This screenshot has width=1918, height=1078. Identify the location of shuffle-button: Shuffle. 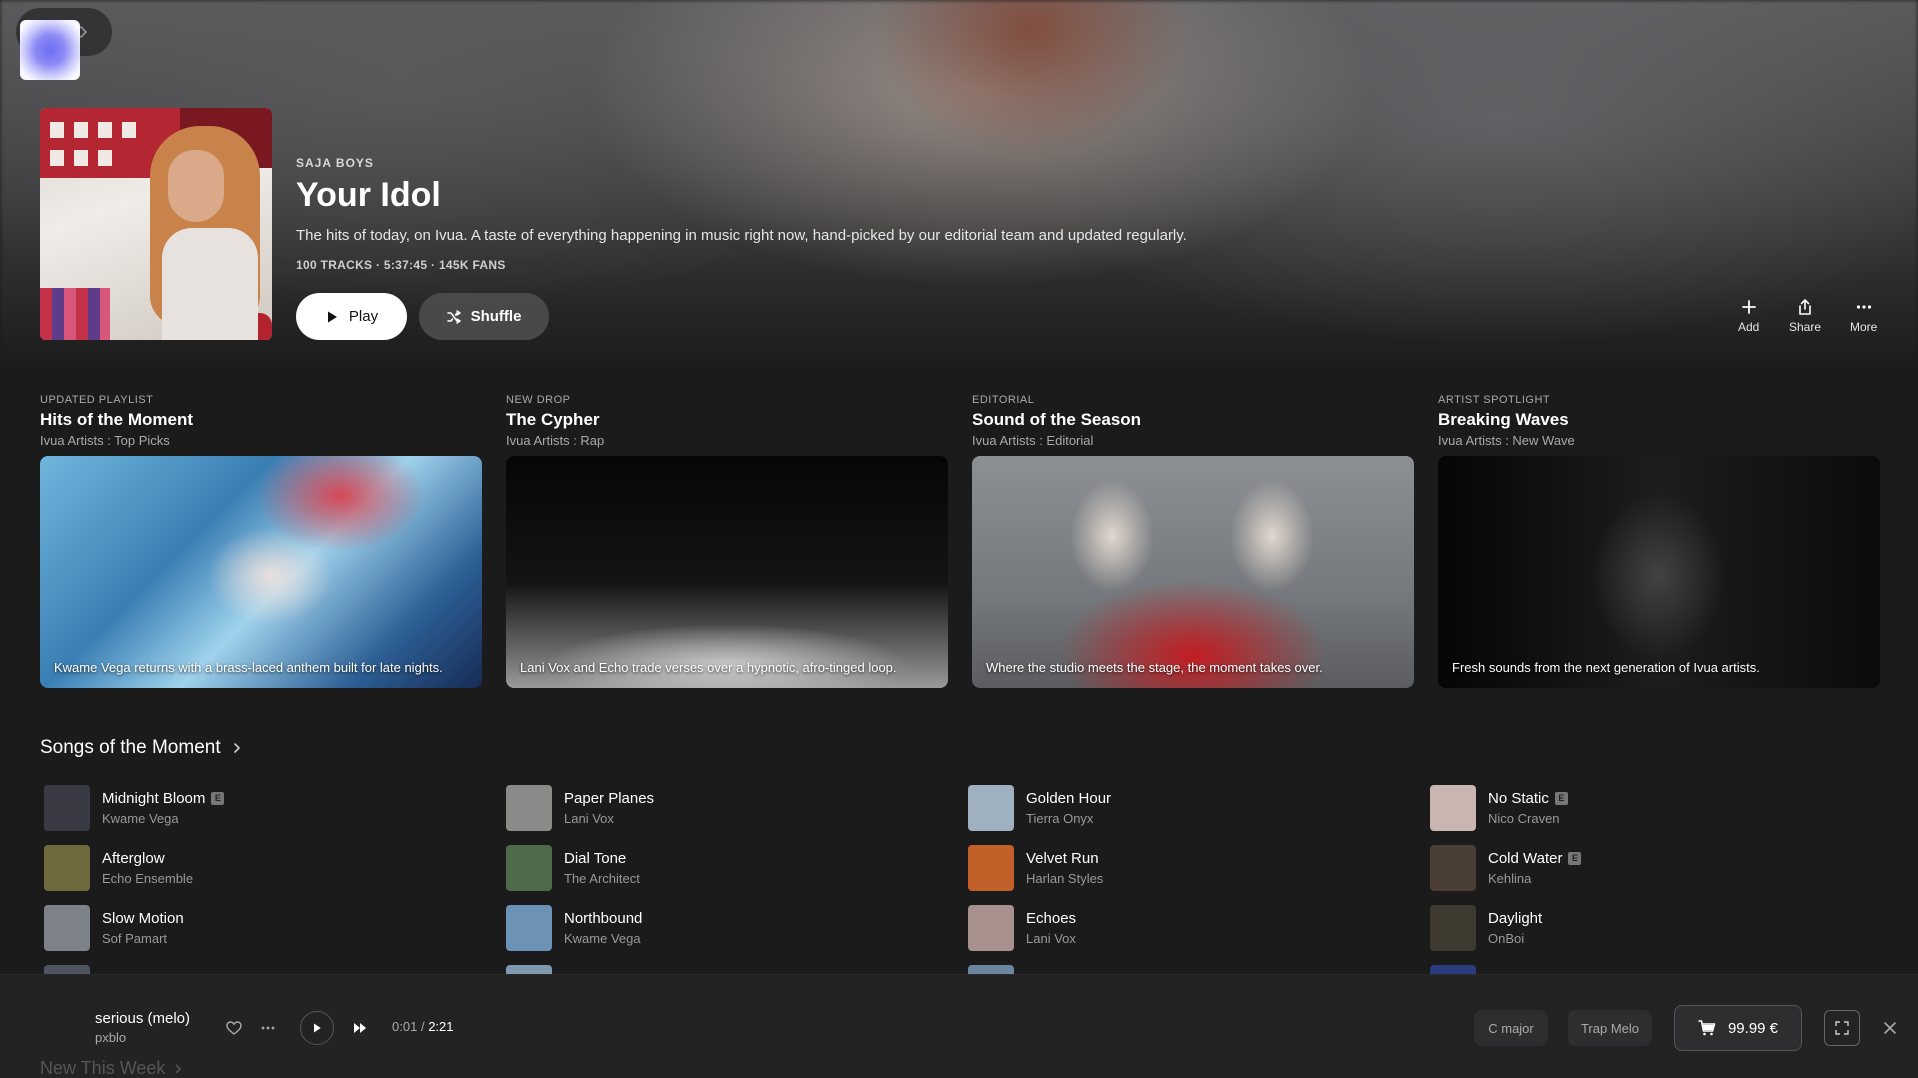
(484, 316).